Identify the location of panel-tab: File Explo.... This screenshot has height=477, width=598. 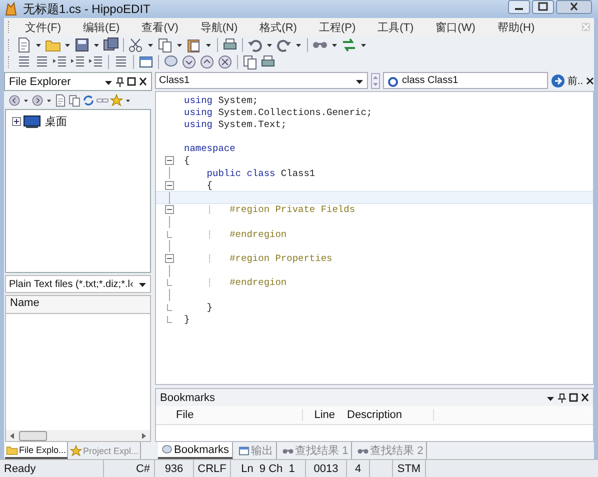
(36, 450).